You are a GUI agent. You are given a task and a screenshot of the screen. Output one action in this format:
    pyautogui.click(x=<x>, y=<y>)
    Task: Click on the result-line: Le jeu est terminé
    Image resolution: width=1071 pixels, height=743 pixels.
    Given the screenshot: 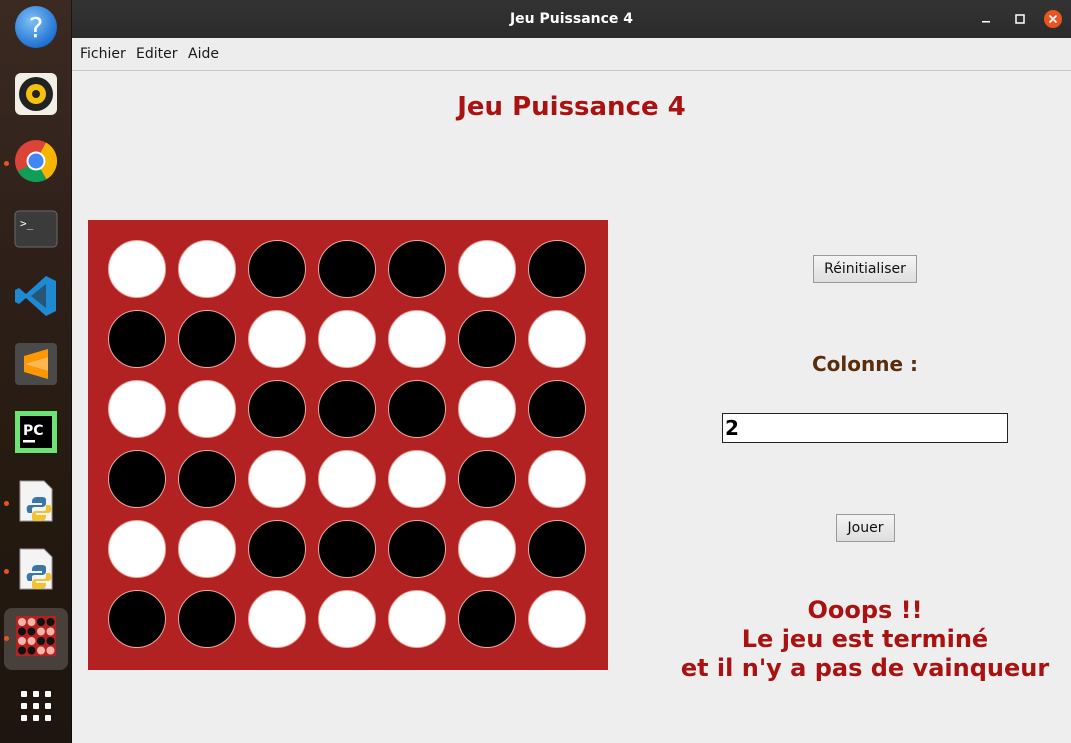 What is the action you would take?
    pyautogui.click(x=865, y=639)
    